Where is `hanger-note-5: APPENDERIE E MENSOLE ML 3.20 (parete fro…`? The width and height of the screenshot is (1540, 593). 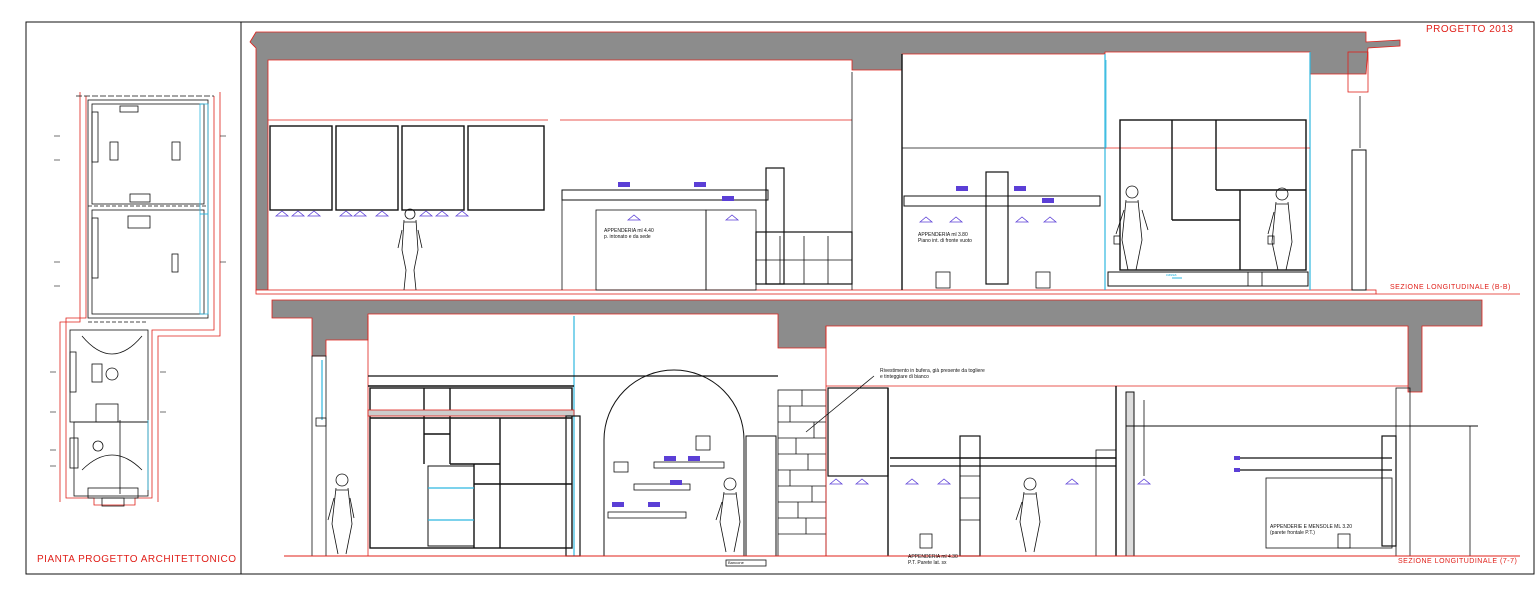
hanger-note-5: APPENDERIE E MENSOLE ML 3.20 (parete fro… is located at coordinates (1311, 530).